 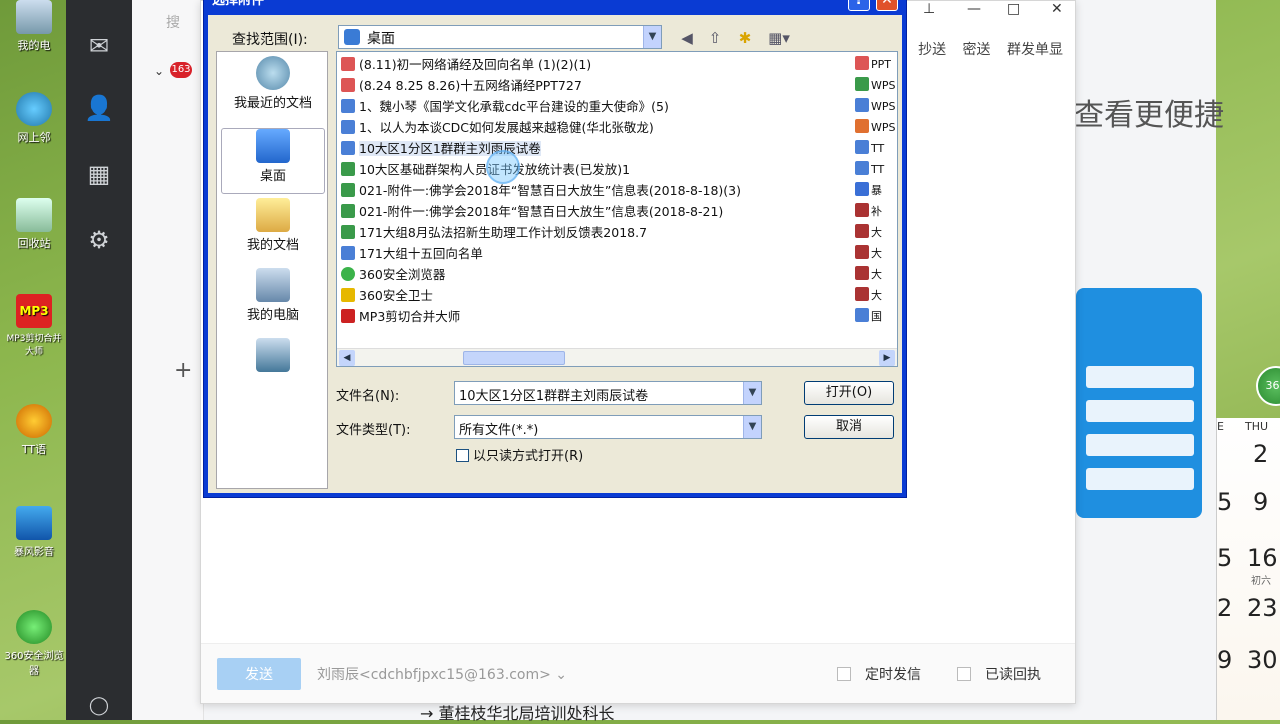 I want to click on file-item: (8.11)初一网络诵经及回向名单 (1)(2)(1), so click(x=466, y=64).